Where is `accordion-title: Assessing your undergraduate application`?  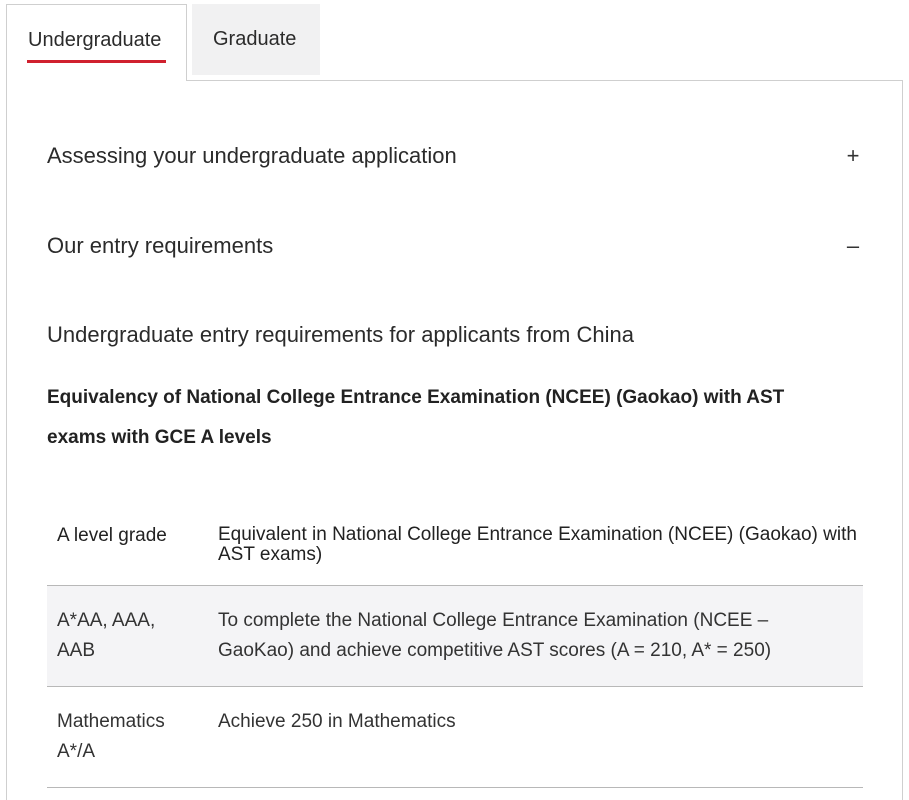 accordion-title: Assessing your undergraduate application is located at coordinates (252, 155).